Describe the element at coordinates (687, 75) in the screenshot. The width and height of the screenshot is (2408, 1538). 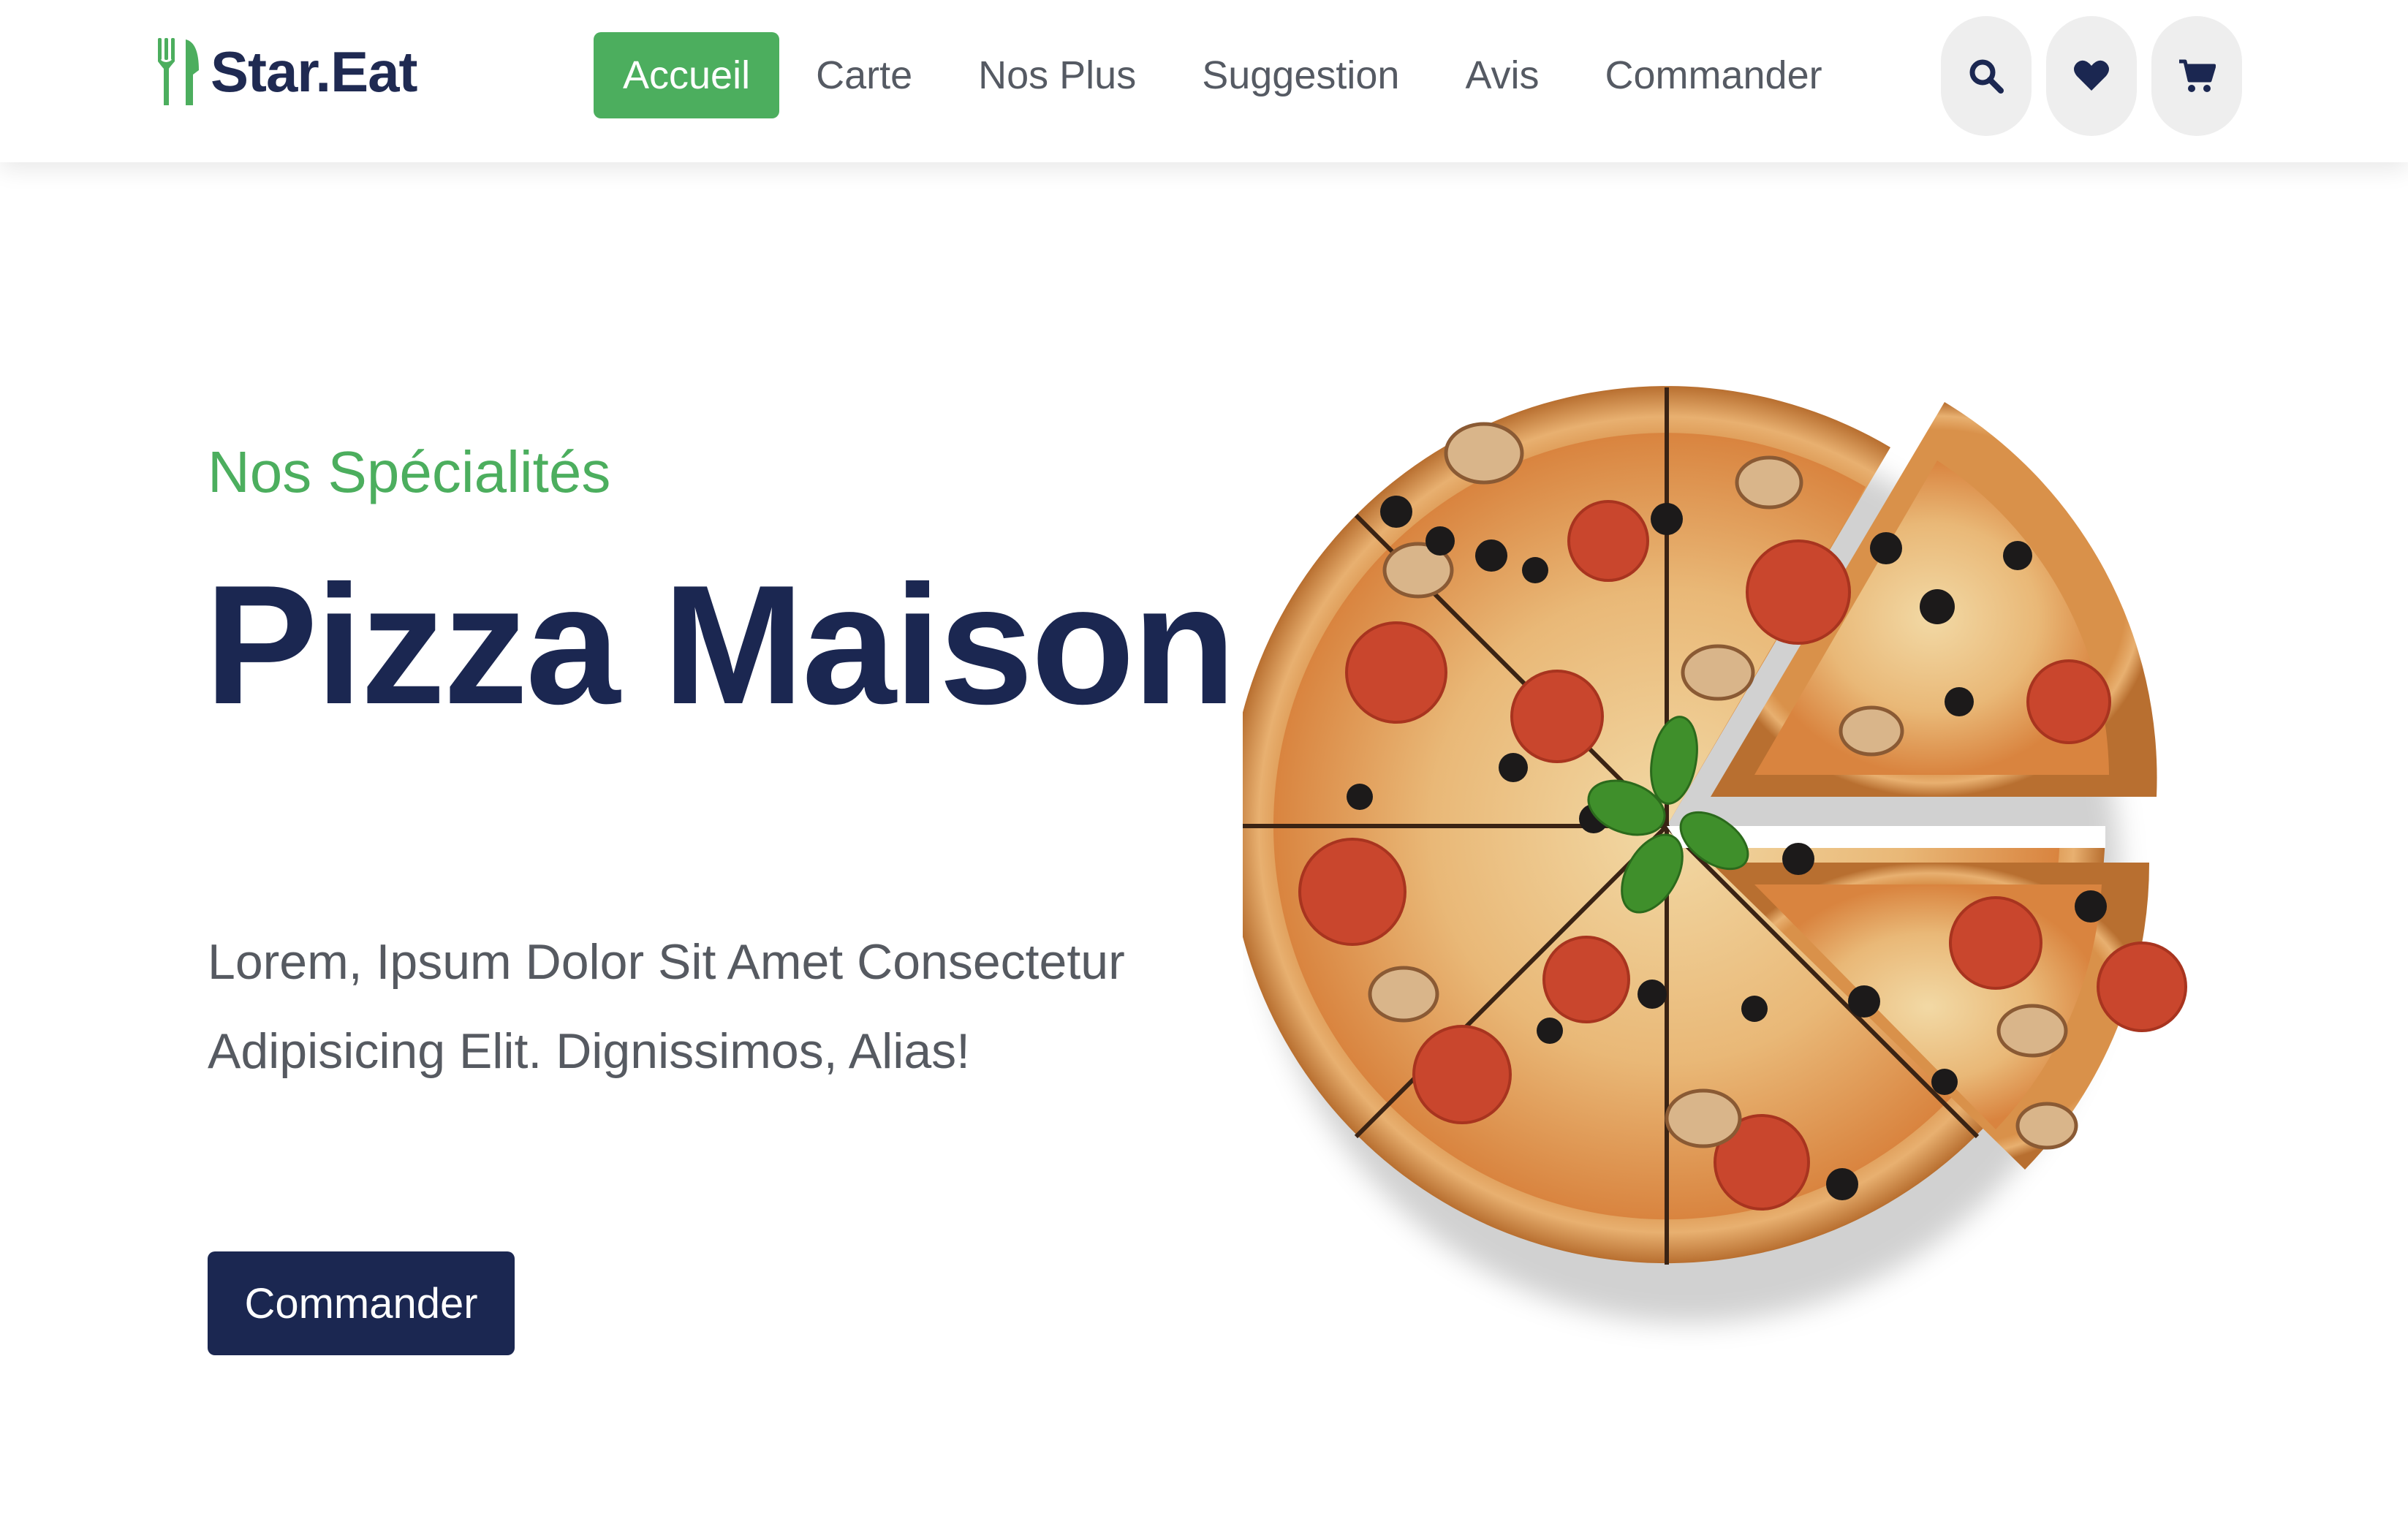
I see `nav-link-accueil: Accueil` at that location.